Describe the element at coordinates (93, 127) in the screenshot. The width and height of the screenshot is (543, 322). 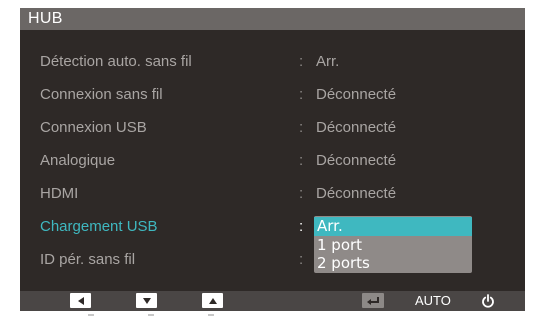
I see `setting-label: Connexion USB` at that location.